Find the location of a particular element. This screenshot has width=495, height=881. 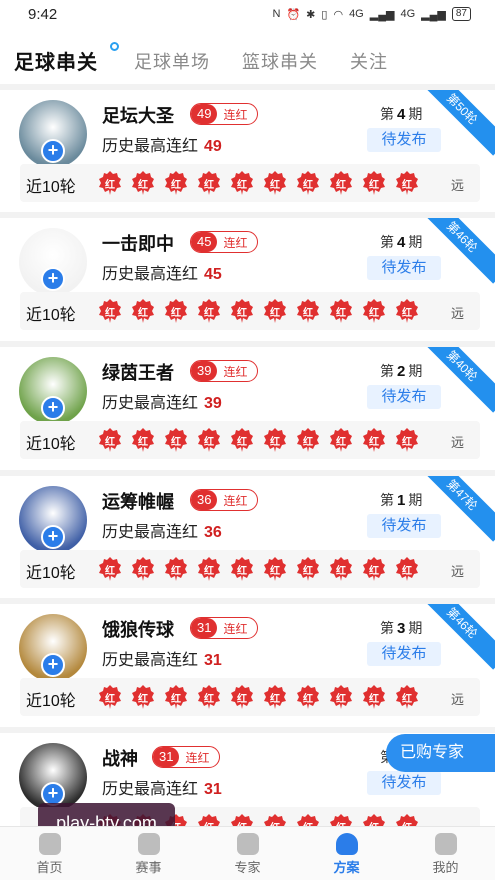

tab-football-single: 足球单场 is located at coordinates (172, 61).